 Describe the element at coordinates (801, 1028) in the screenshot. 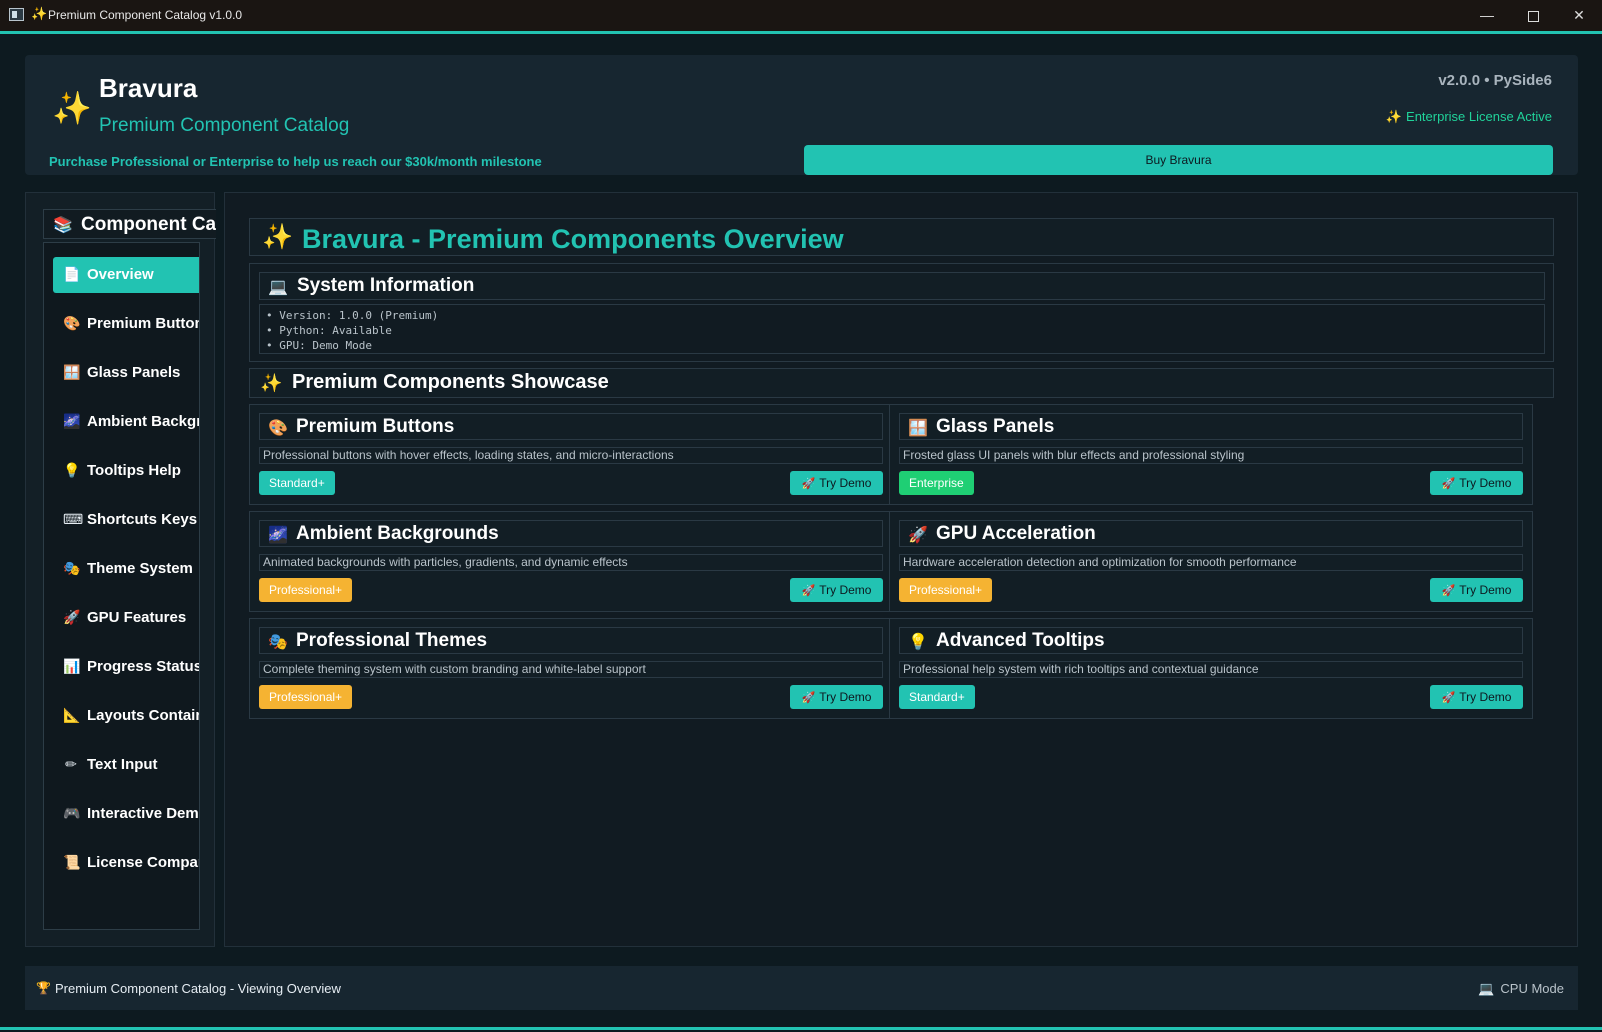

I see `accent-divider` at that location.